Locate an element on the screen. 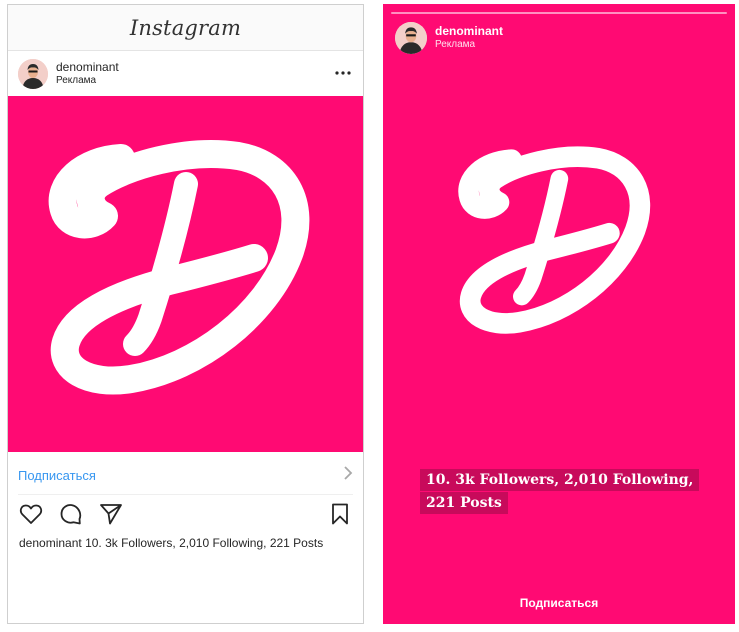 The height and width of the screenshot is (632, 739). instagram-logo: Instagram is located at coordinates (185, 27).